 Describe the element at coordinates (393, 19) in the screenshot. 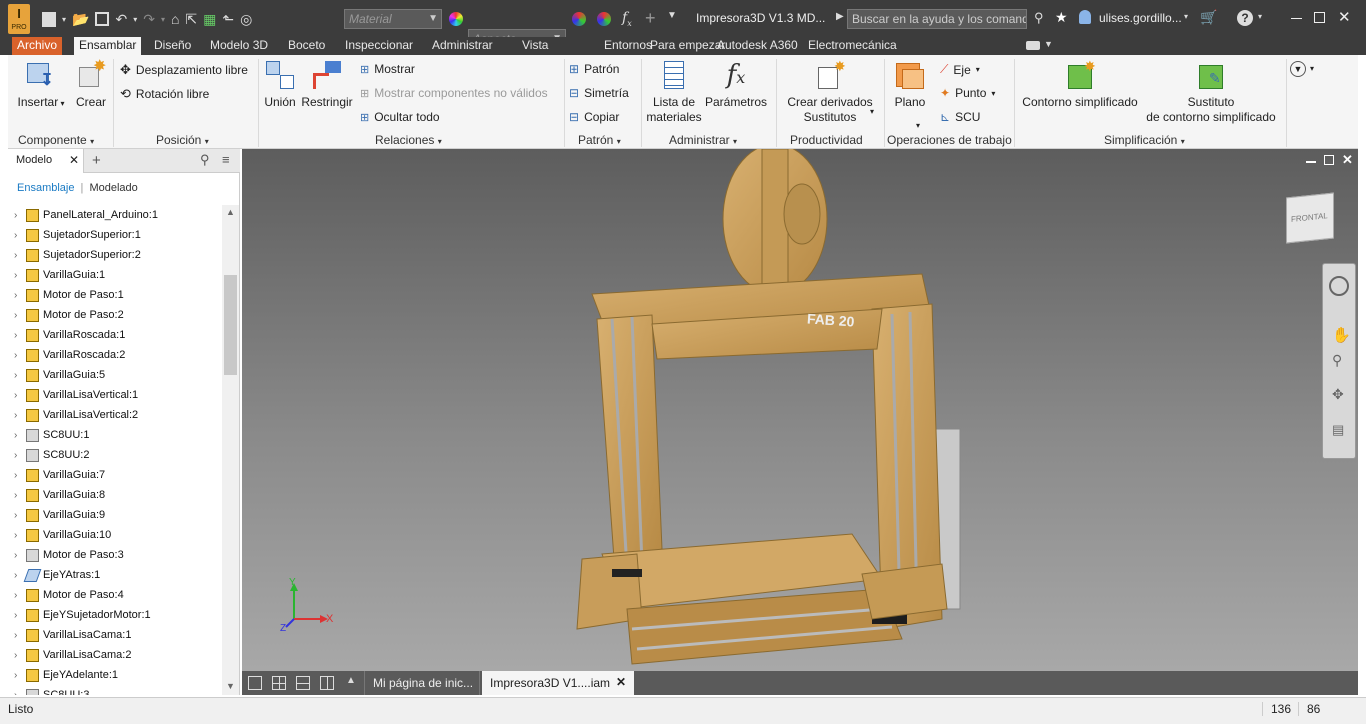

I see `material-select: Material ▼` at that location.